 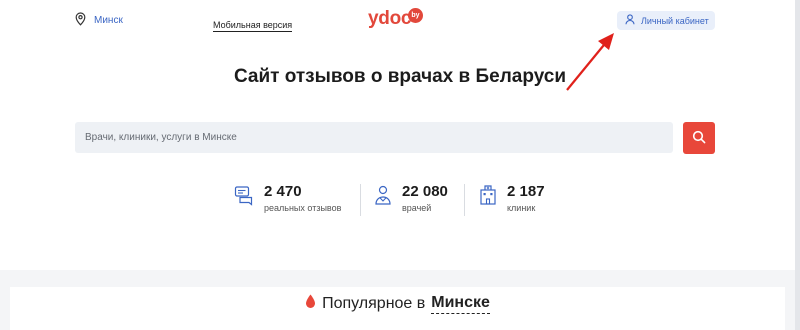 What do you see at coordinates (374, 303) in the screenshot?
I see `popular-prefix: Популярное в` at bounding box center [374, 303].